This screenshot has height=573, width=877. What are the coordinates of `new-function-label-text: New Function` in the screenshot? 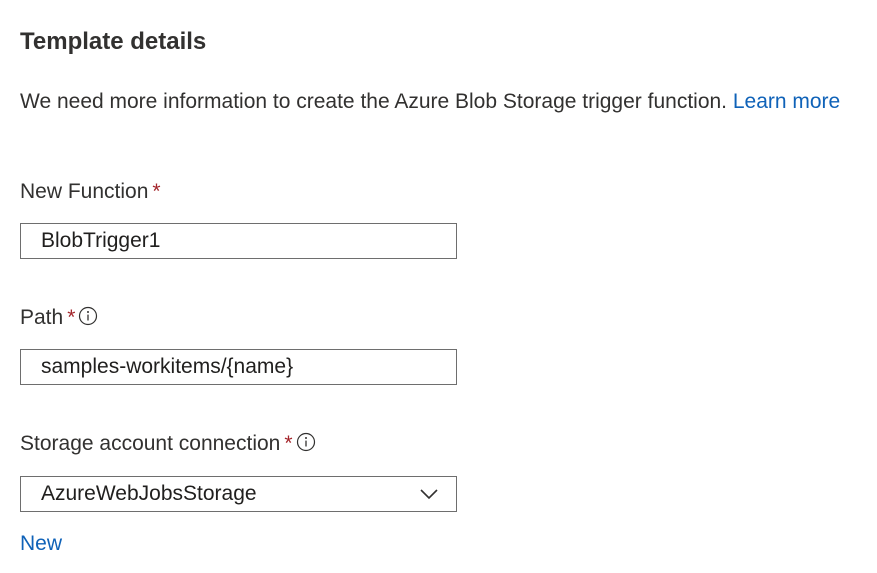 It's located at (84, 191).